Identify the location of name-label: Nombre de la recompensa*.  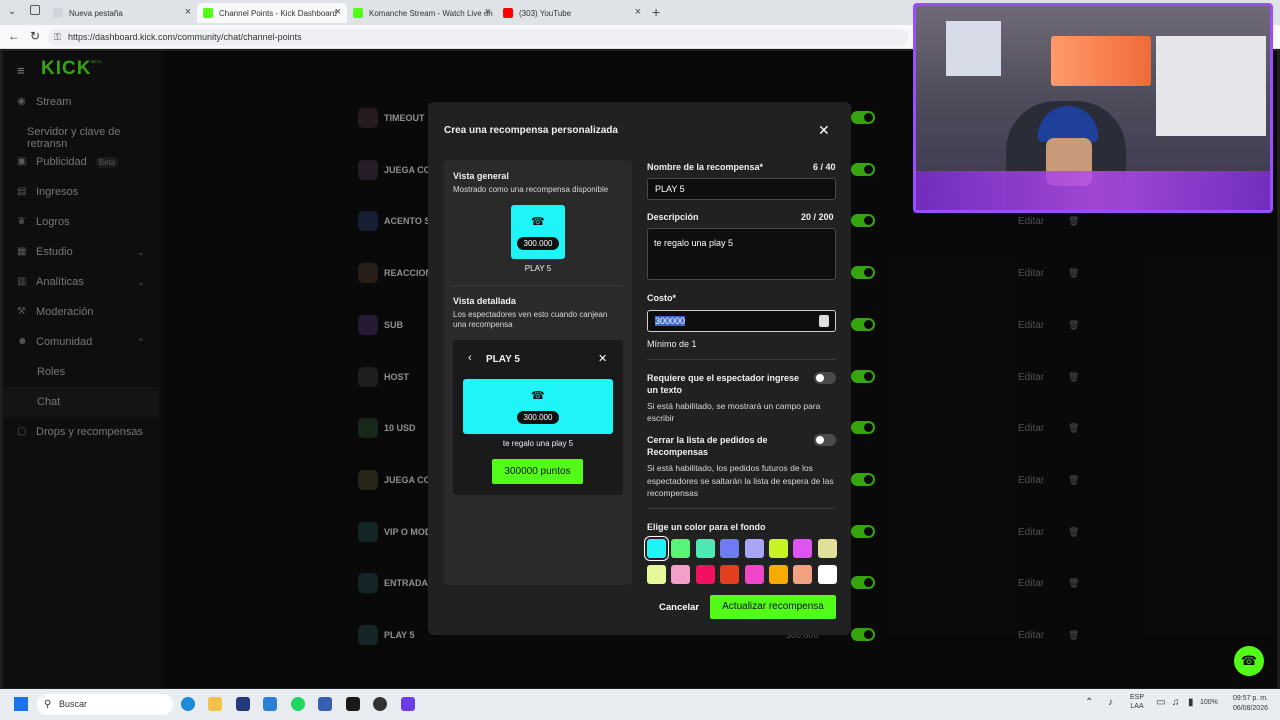
(705, 167).